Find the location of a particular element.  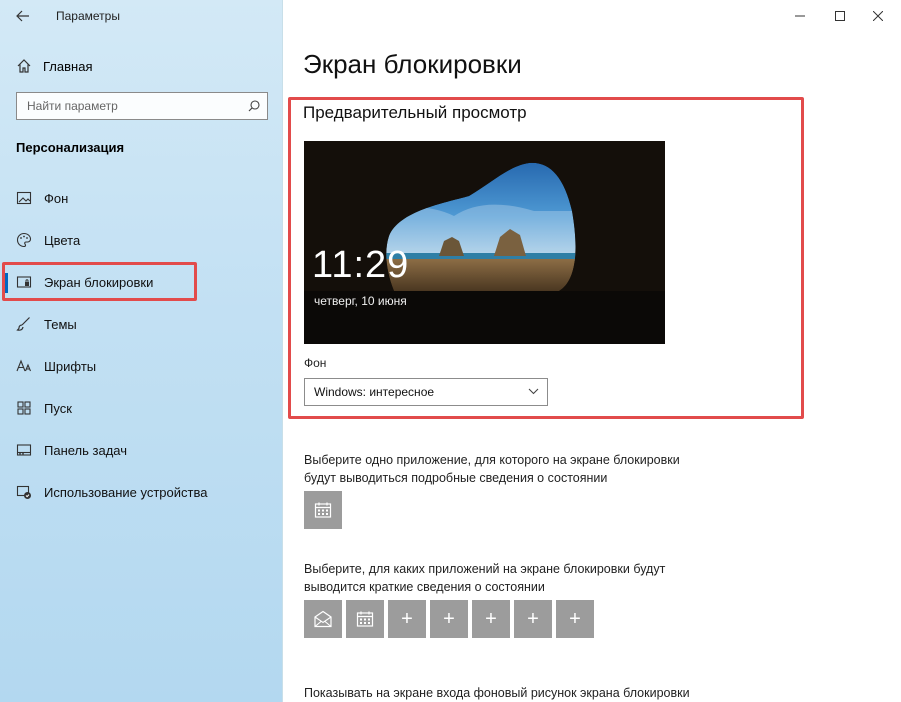

cave-beach-image is located at coordinates (484, 242).